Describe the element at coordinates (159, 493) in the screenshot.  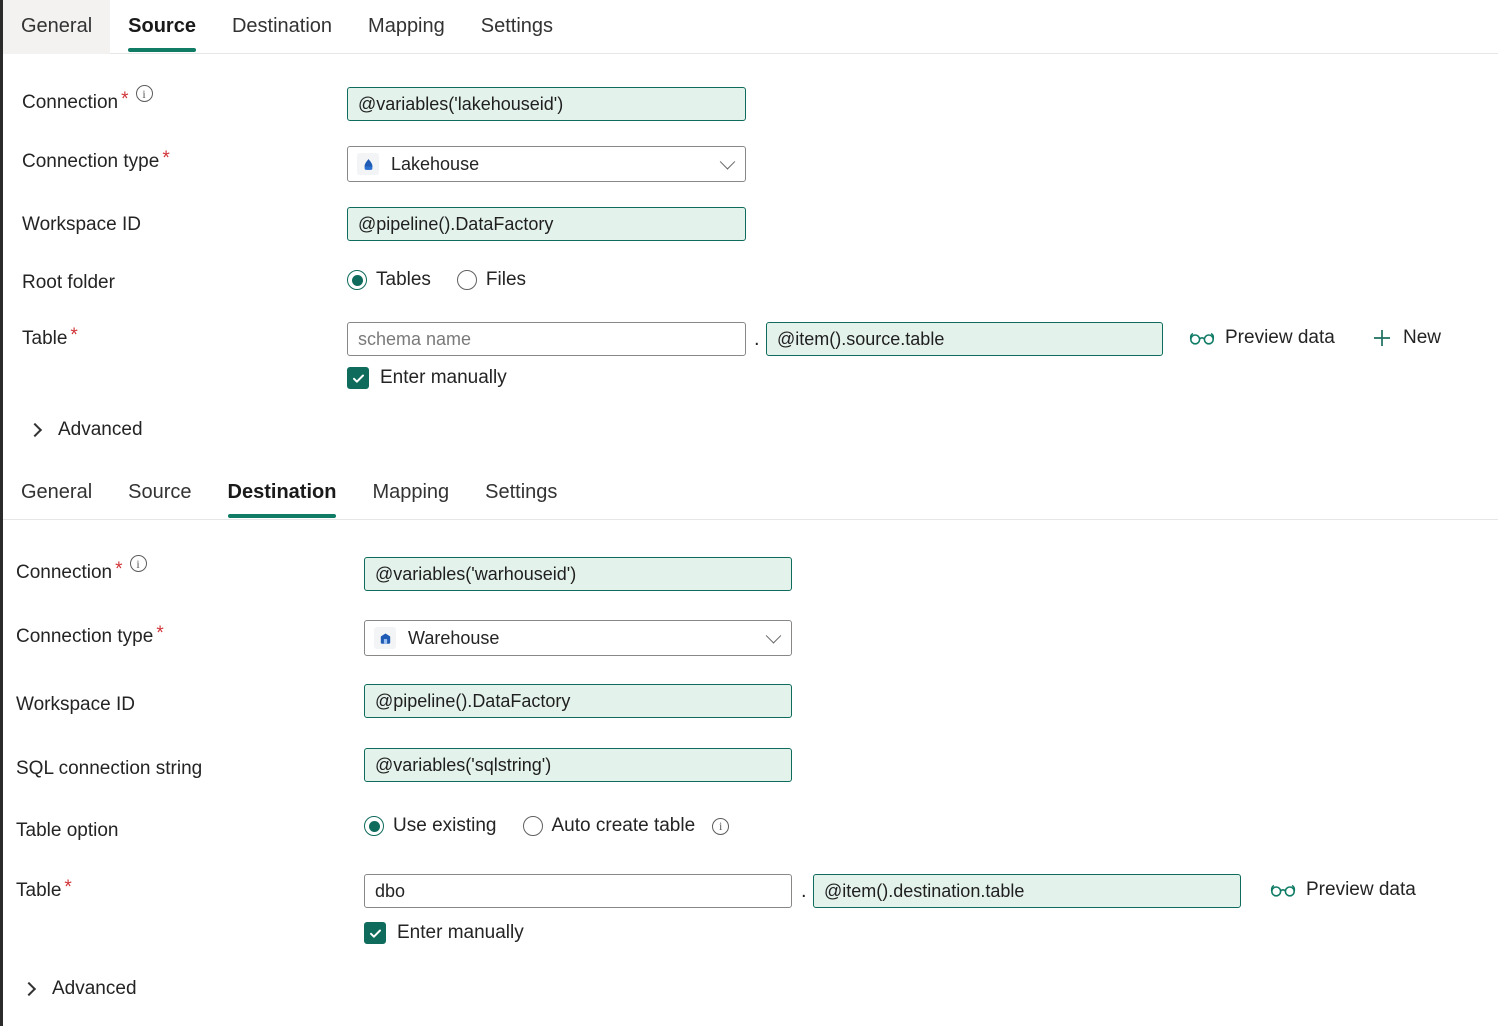
I see `tab-source-destination: Source` at that location.